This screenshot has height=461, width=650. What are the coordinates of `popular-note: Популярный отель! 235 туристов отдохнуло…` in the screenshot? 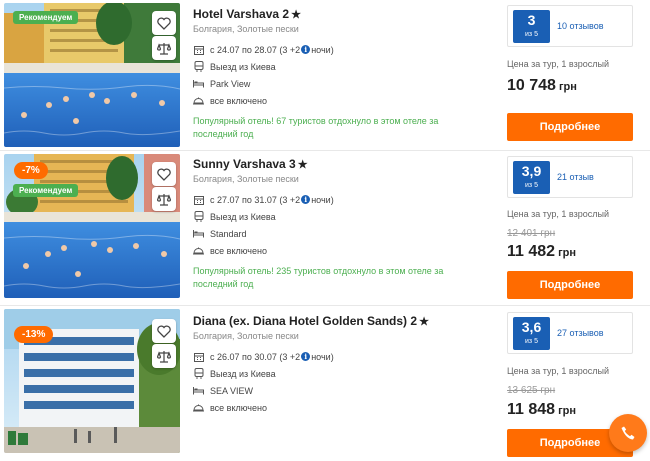 It's located at (318, 277).